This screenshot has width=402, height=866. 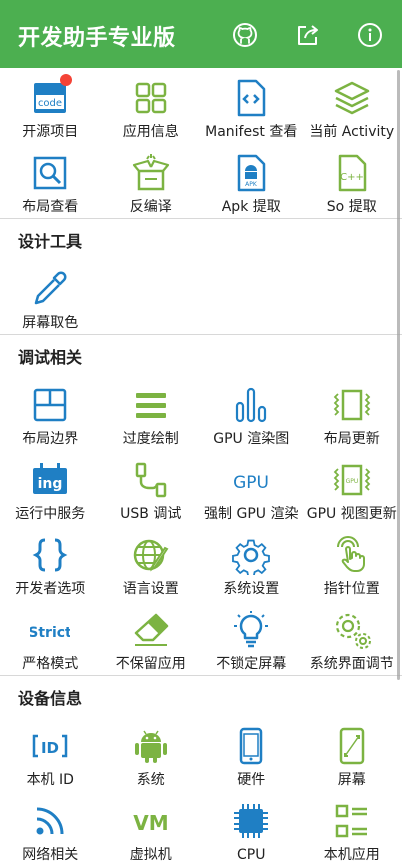 What do you see at coordinates (352, 637) in the screenshot?
I see `system-ui-tuner-item: 系统界面调节` at bounding box center [352, 637].